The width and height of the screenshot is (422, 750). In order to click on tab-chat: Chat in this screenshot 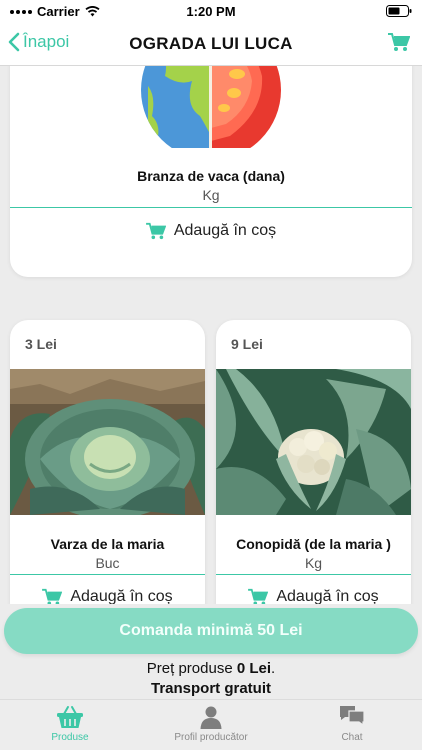, I will do `click(352, 724)`.